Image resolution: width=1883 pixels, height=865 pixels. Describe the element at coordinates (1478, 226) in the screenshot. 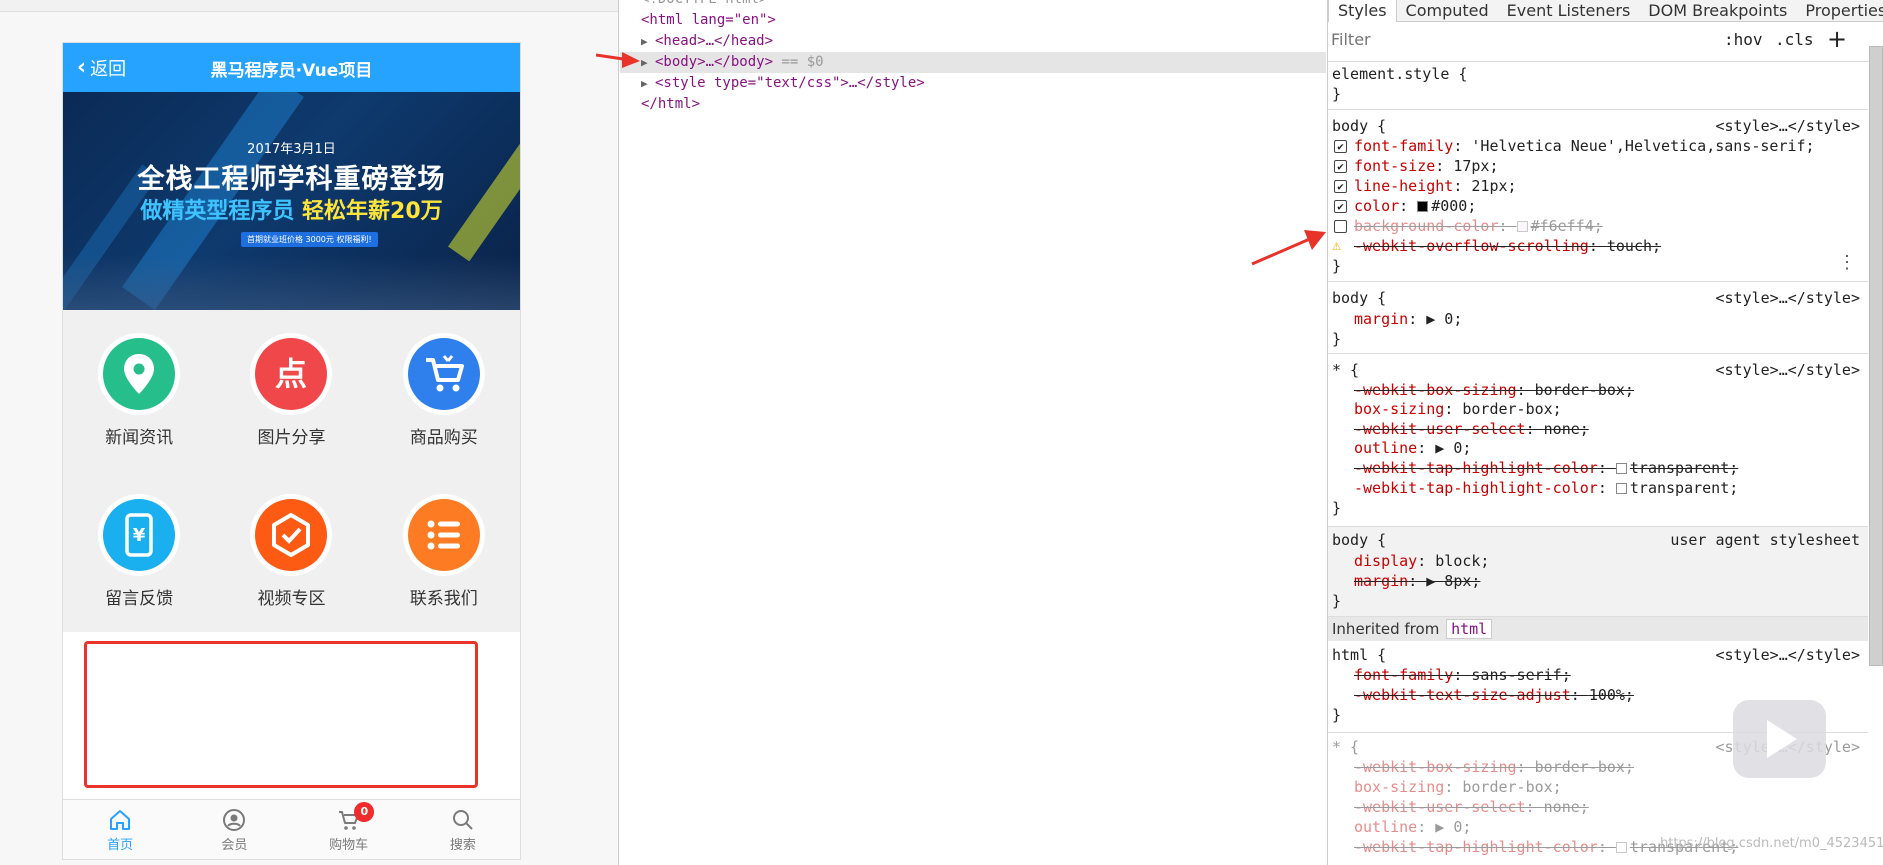

I see `css-property-disabled: background-color: #f6eff4;` at that location.